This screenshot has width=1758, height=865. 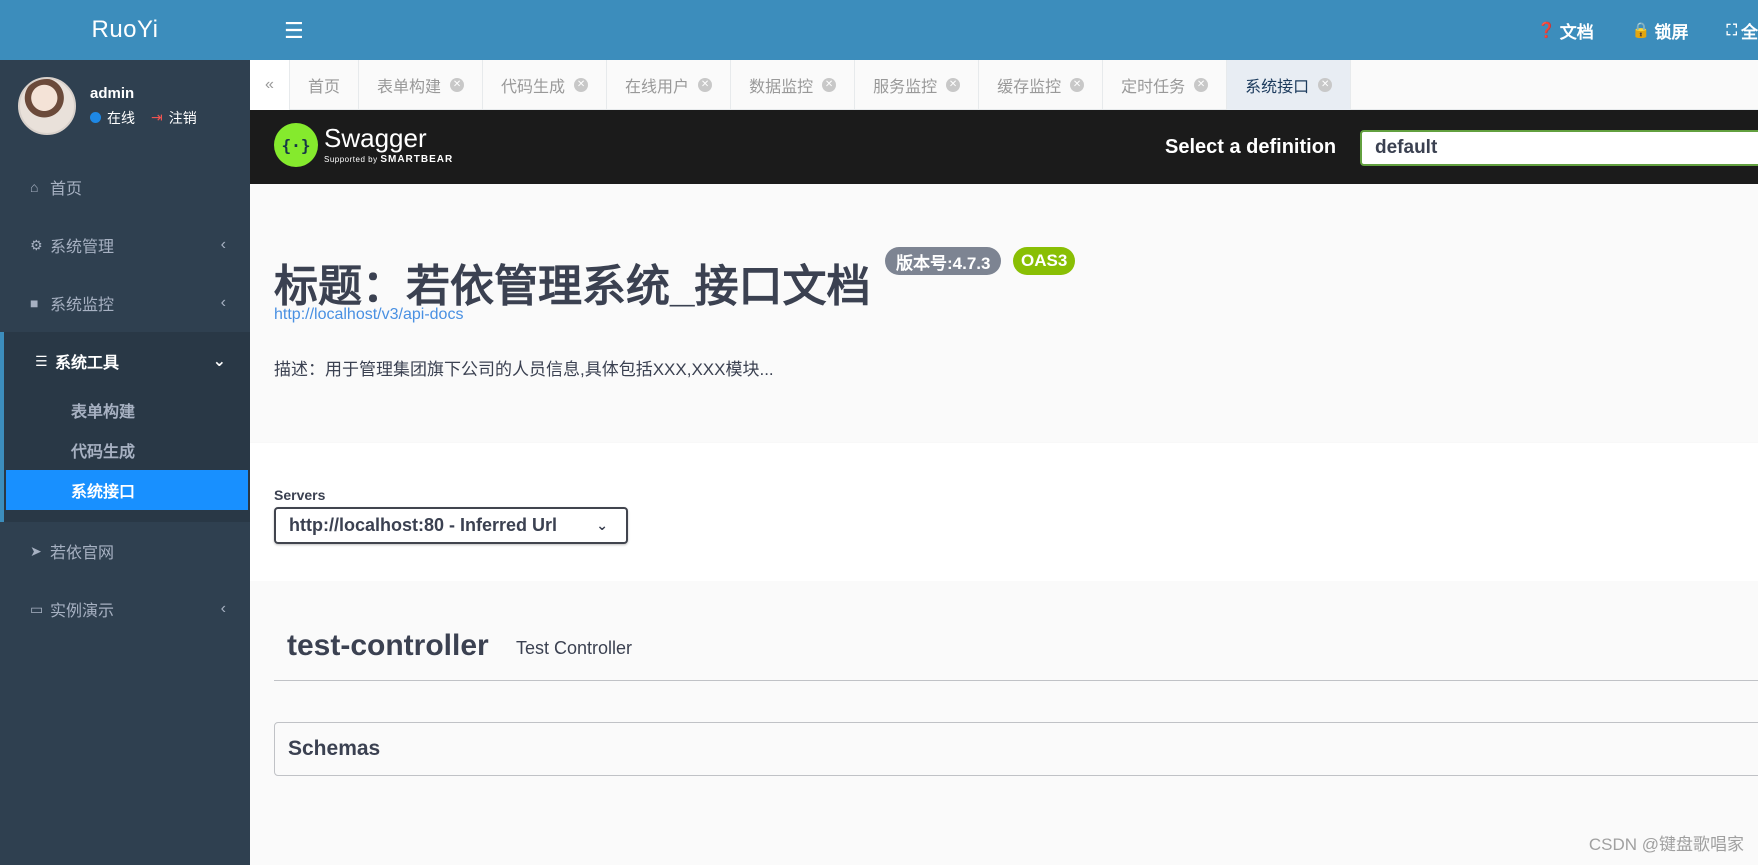 What do you see at coordinates (324, 87) in the screenshot?
I see `tab-label: 首页` at bounding box center [324, 87].